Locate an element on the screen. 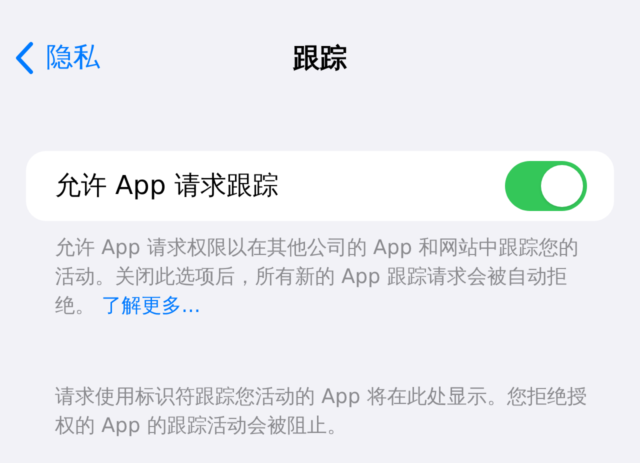 Image resolution: width=640 pixels, height=463 pixels. back-button: 隐私 is located at coordinates (57, 58).